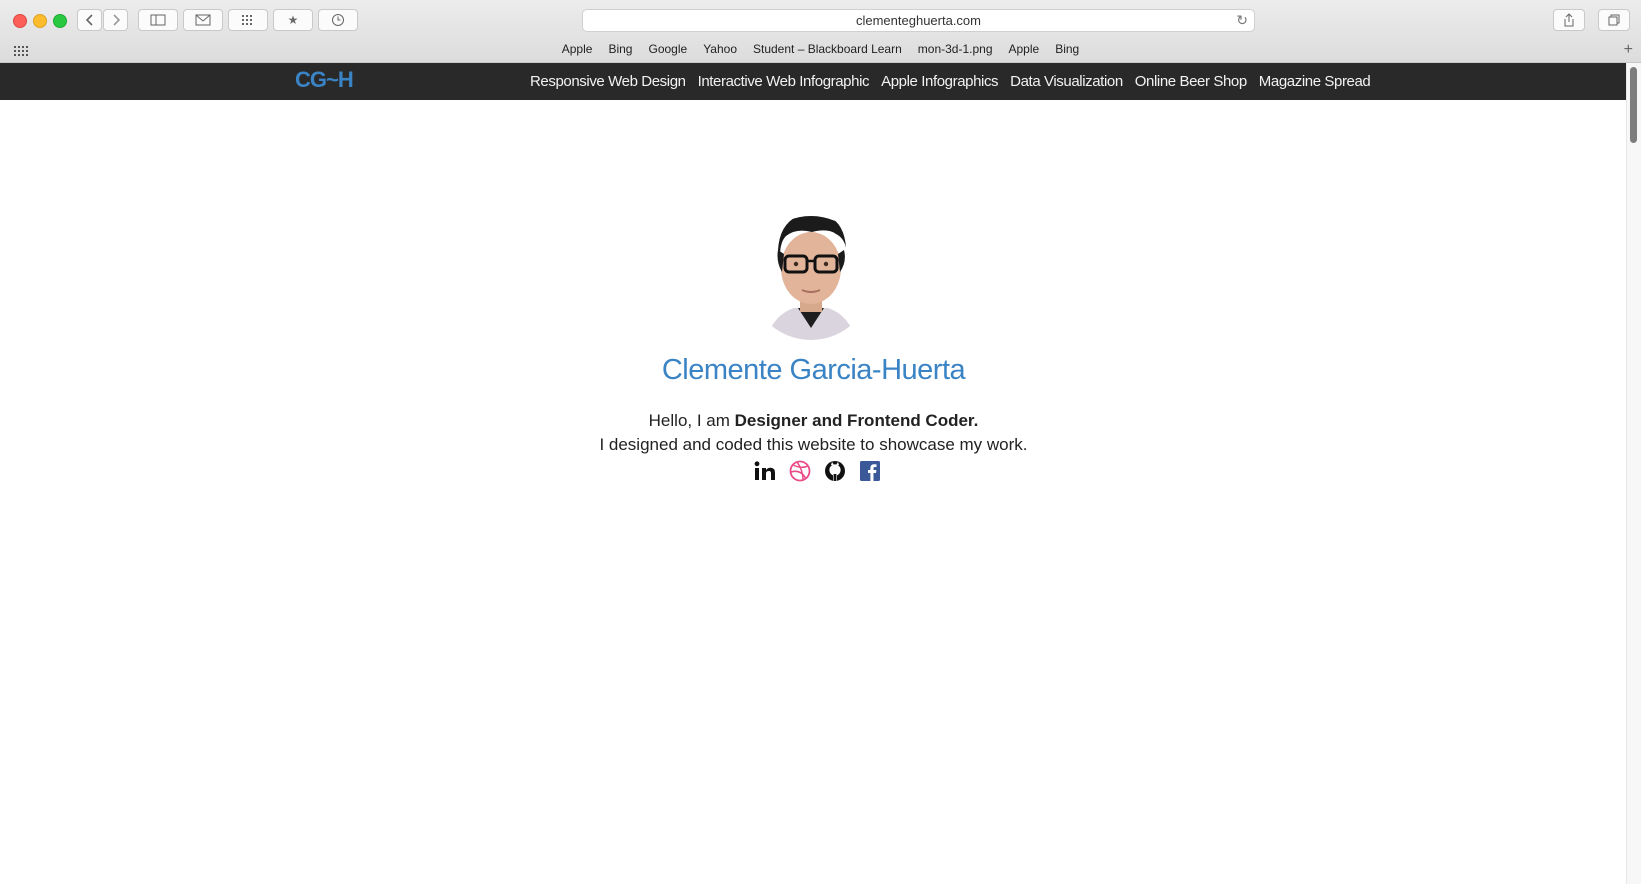 The width and height of the screenshot is (1641, 884). I want to click on sidebar-icon, so click(158, 20).